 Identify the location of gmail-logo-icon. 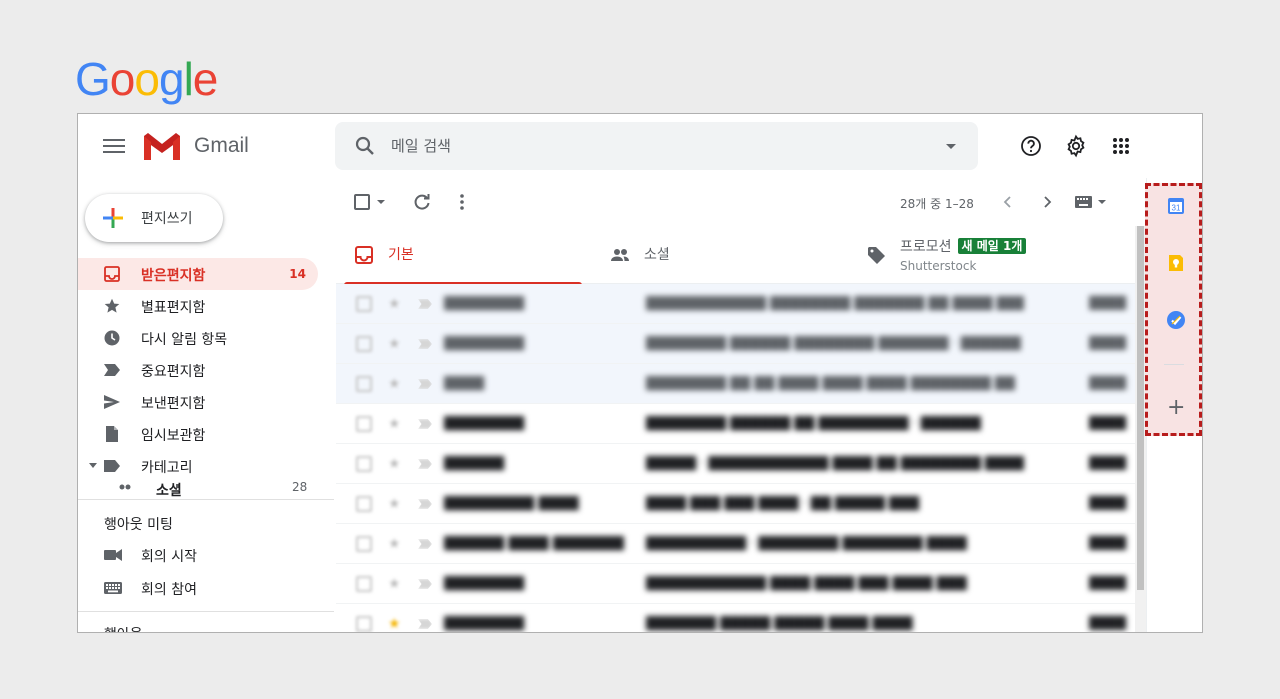
(162, 146).